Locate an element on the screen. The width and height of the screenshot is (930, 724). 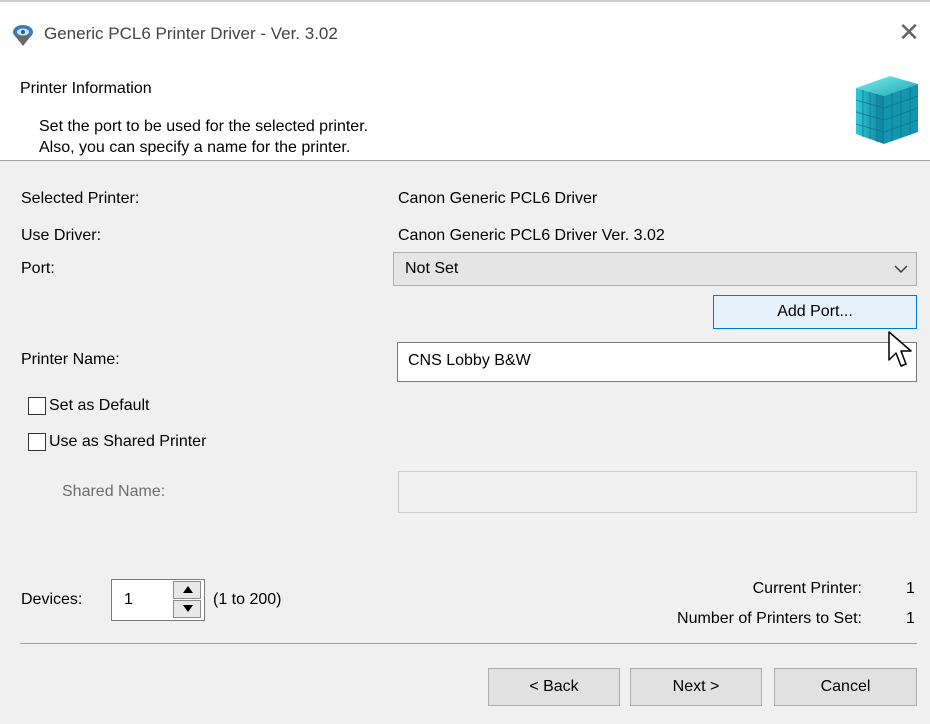
chevron-down-icon is located at coordinates (901, 269).